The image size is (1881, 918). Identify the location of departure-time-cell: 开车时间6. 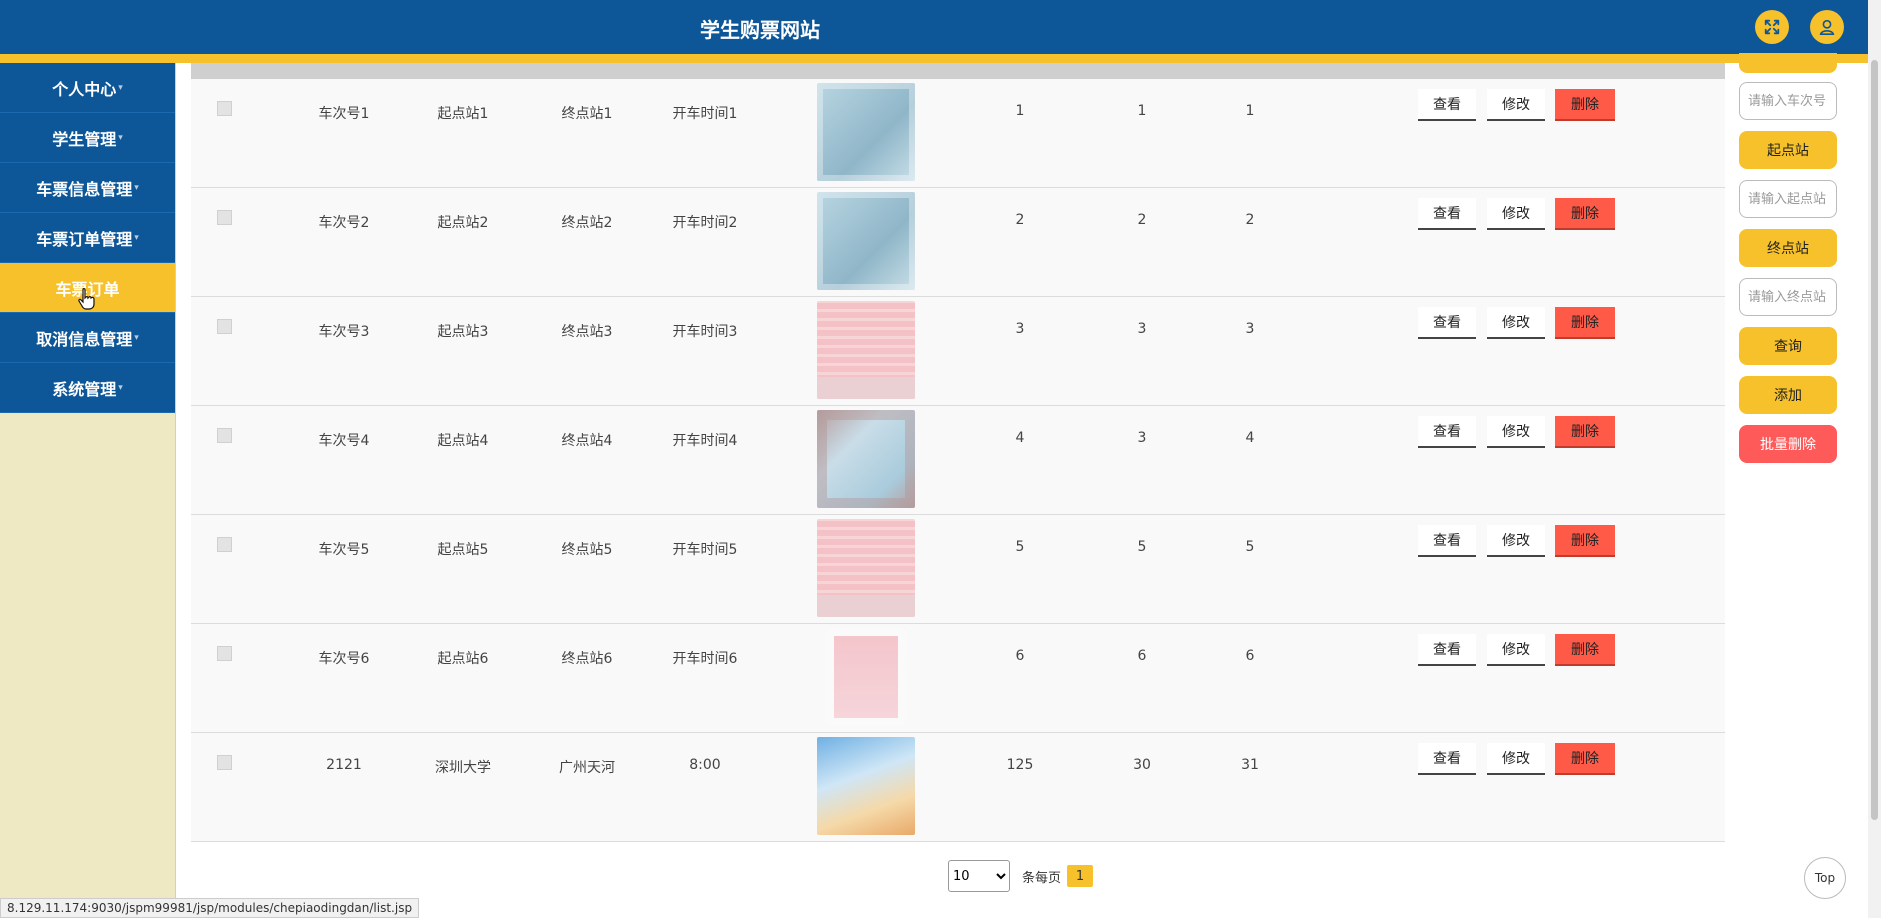
(705, 659).